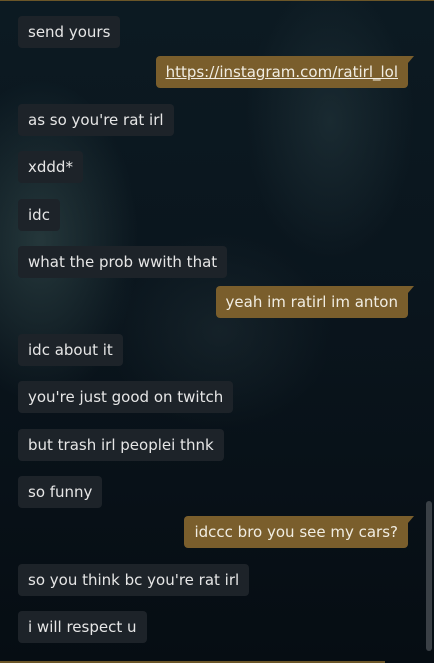 The width and height of the screenshot is (434, 663). I want to click on outgoing-message: https://instagram.com/ratirl_lol, so click(285, 72).